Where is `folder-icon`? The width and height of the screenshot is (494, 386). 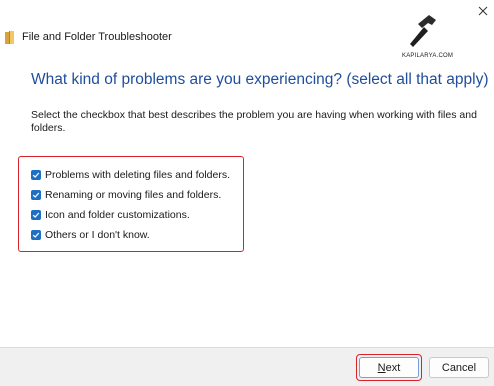 folder-icon is located at coordinates (10, 37).